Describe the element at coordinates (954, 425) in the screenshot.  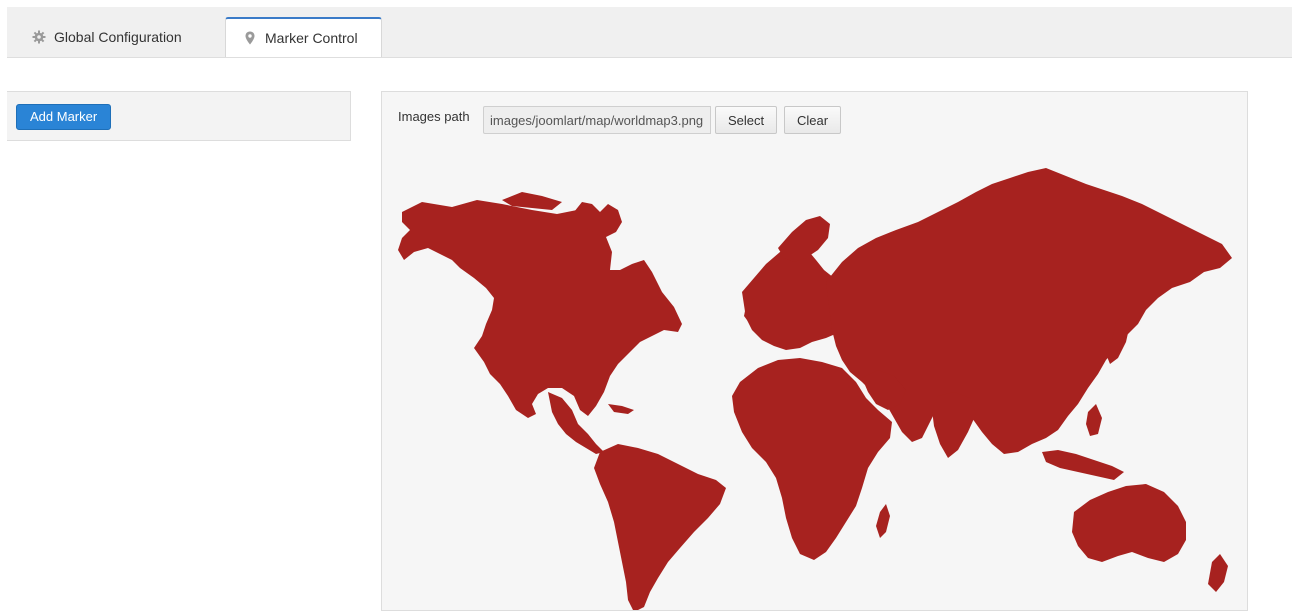
I see `india-shape` at that location.